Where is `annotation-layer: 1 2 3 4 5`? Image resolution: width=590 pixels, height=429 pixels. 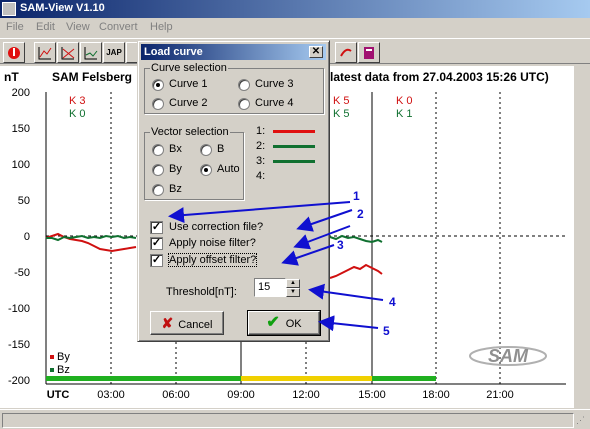 annotation-layer: 1 2 3 4 5 is located at coordinates (282, 263).